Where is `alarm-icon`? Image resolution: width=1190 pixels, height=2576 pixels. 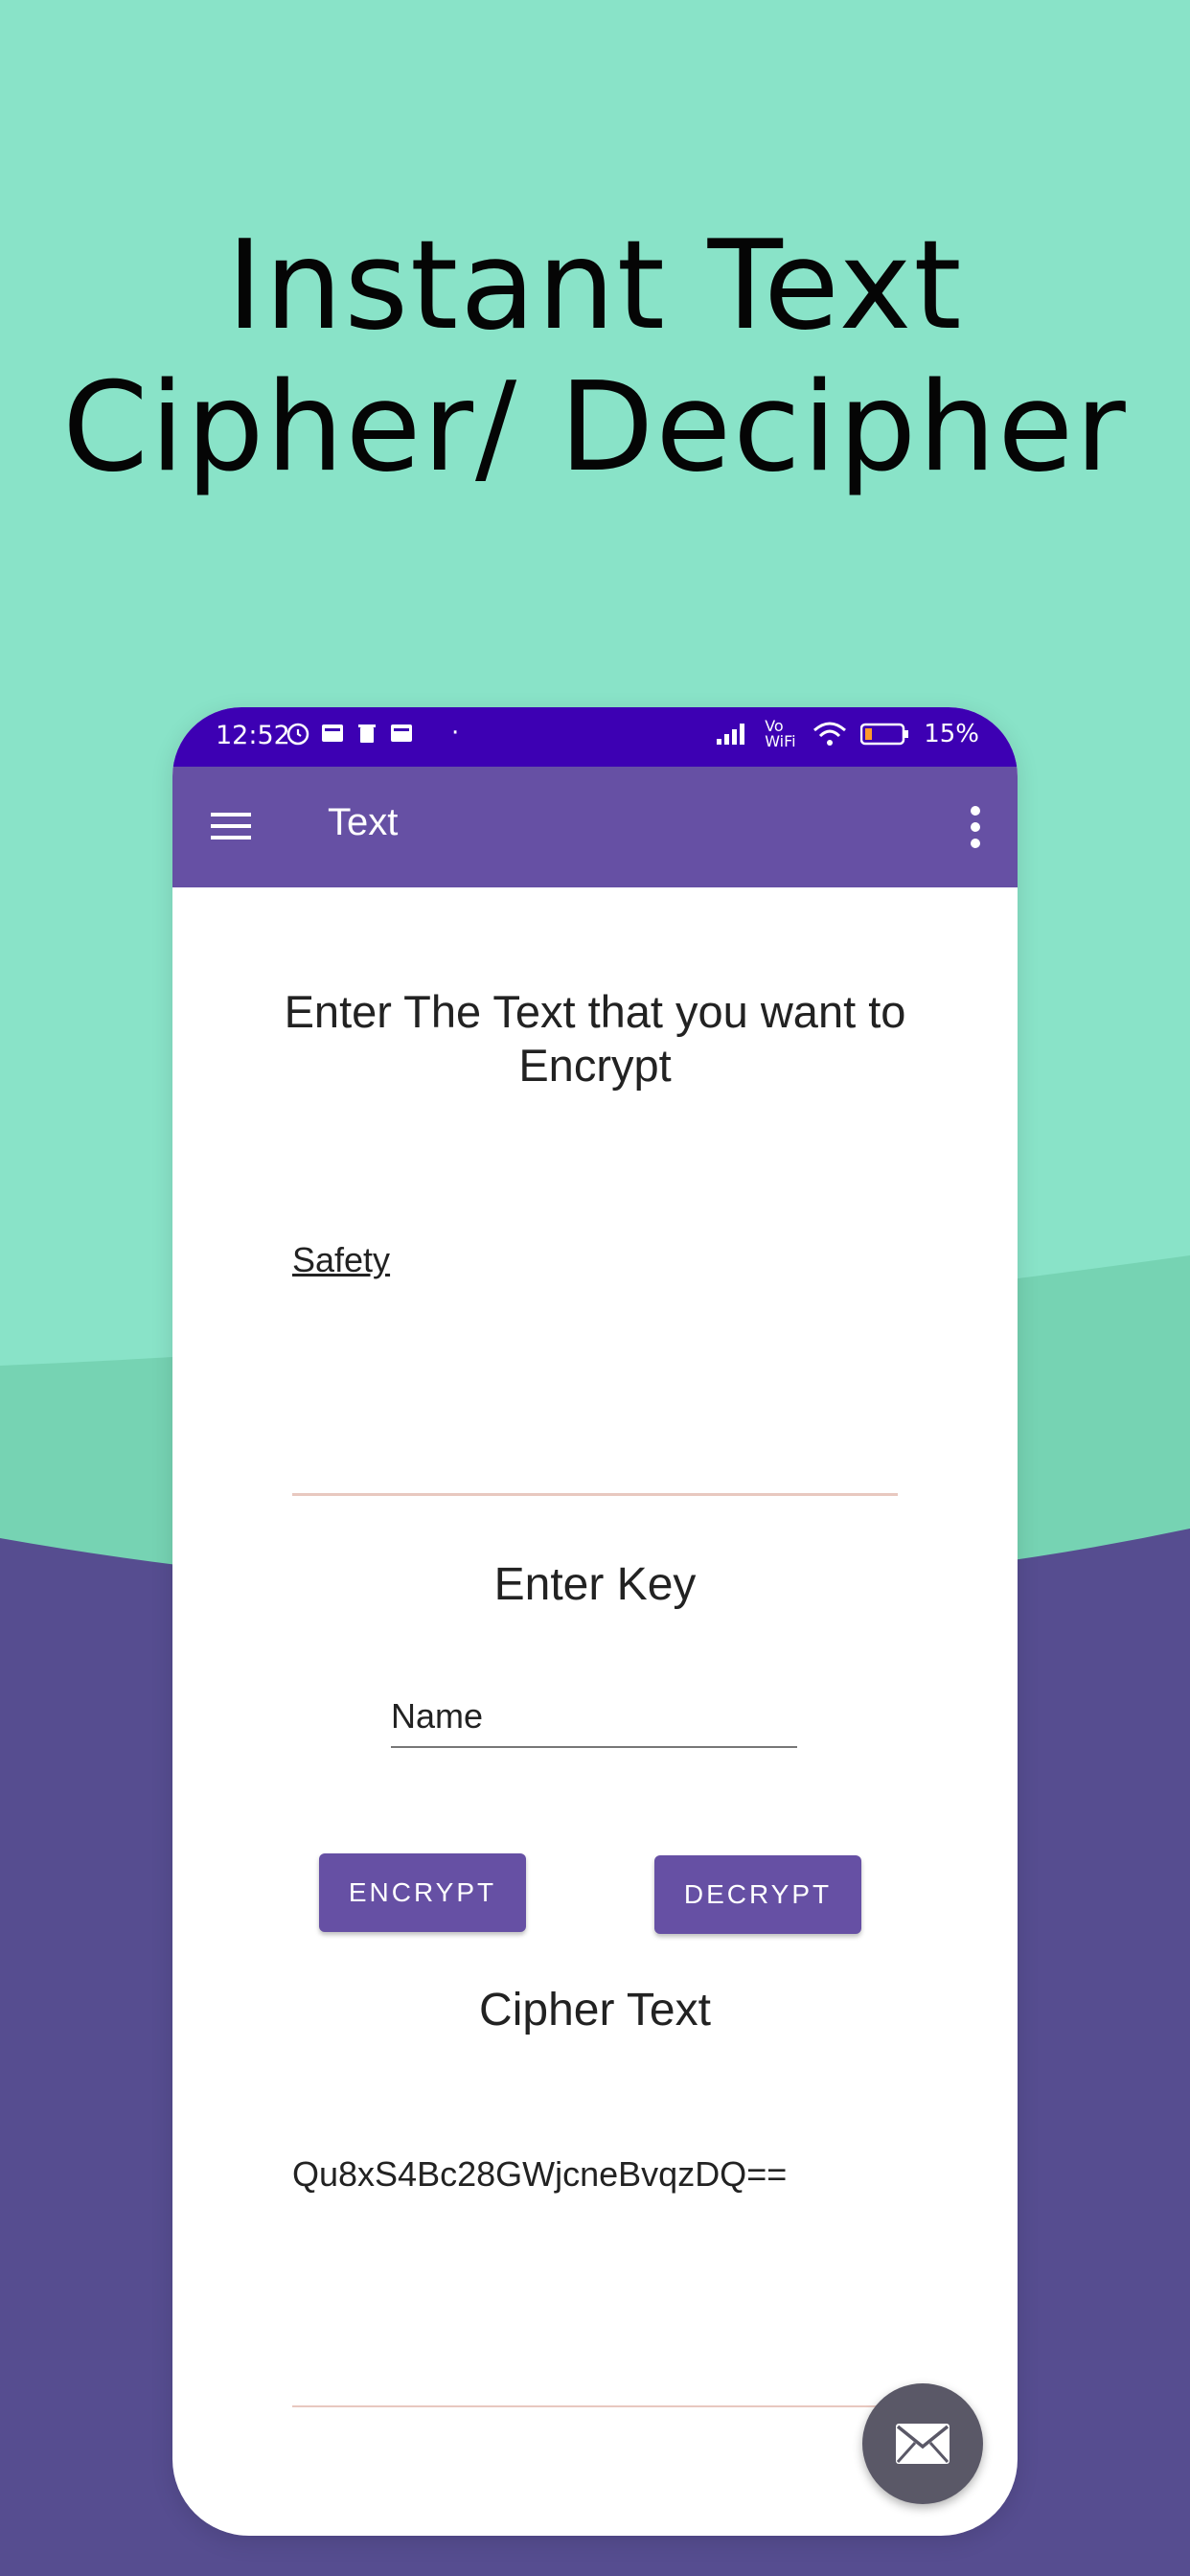
alarm-icon is located at coordinates (297, 734).